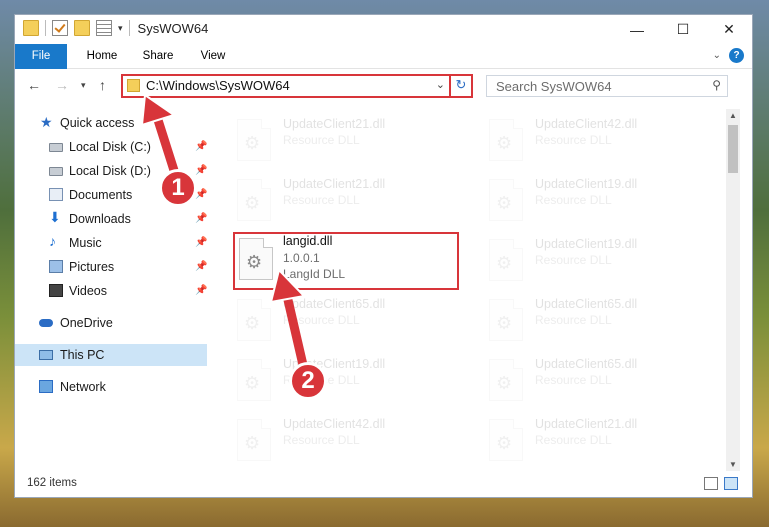  Describe the element at coordinates (55, 217) in the screenshot. I see `downloads-icon: ⬇` at that location.